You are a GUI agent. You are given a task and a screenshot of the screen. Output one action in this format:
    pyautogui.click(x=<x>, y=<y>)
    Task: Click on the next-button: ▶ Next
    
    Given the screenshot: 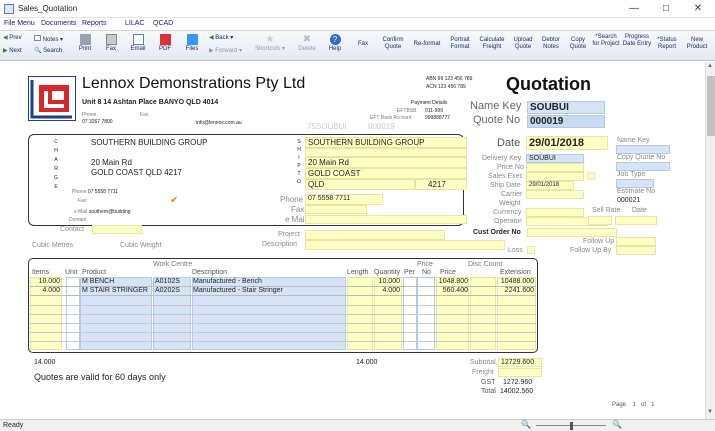 What is the action you would take?
    pyautogui.click(x=12, y=51)
    